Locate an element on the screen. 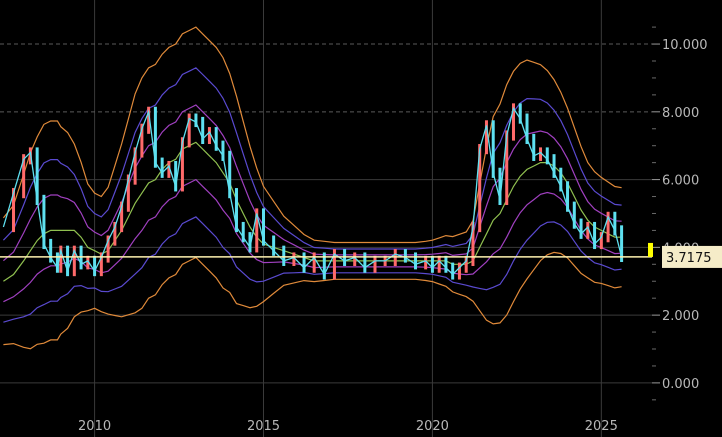 The height and width of the screenshot is (437, 722). y-tick-label: 10.000 is located at coordinates (685, 45).